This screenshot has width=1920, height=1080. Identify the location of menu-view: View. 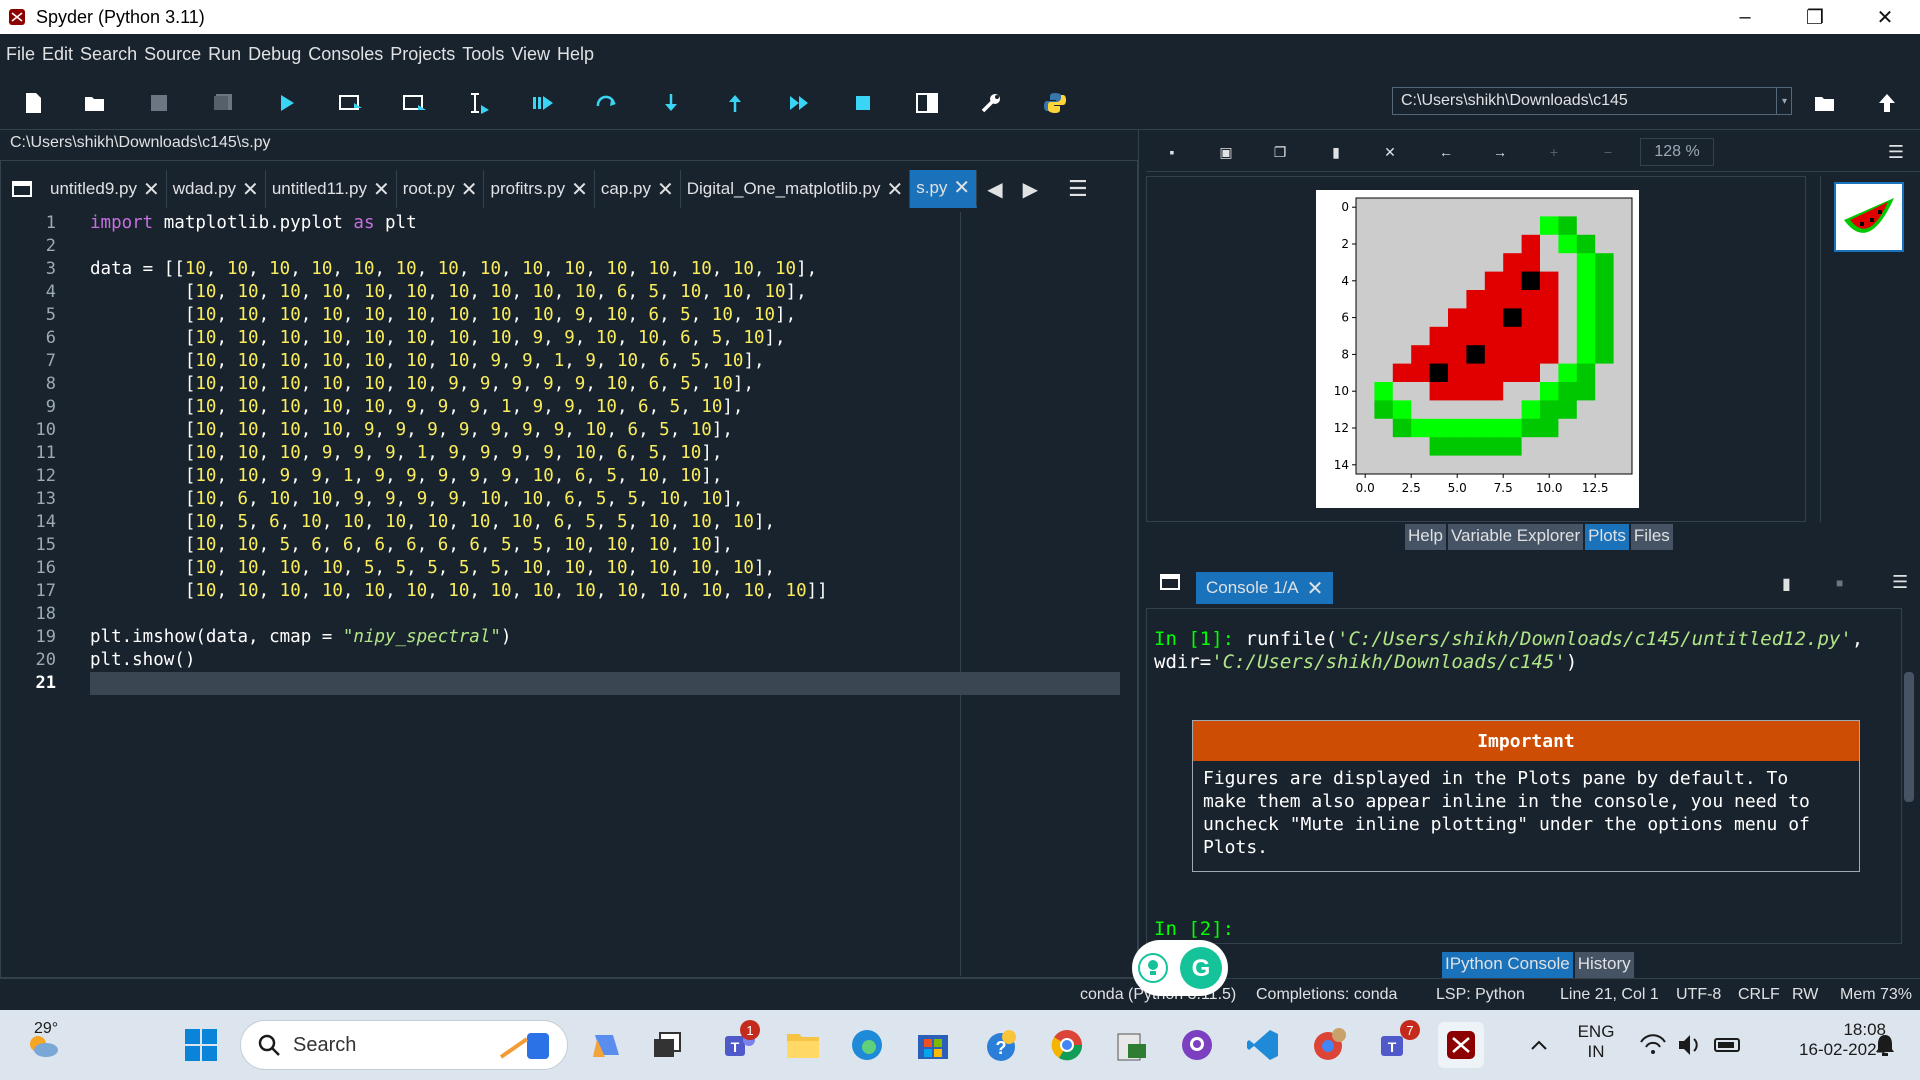
(530, 54).